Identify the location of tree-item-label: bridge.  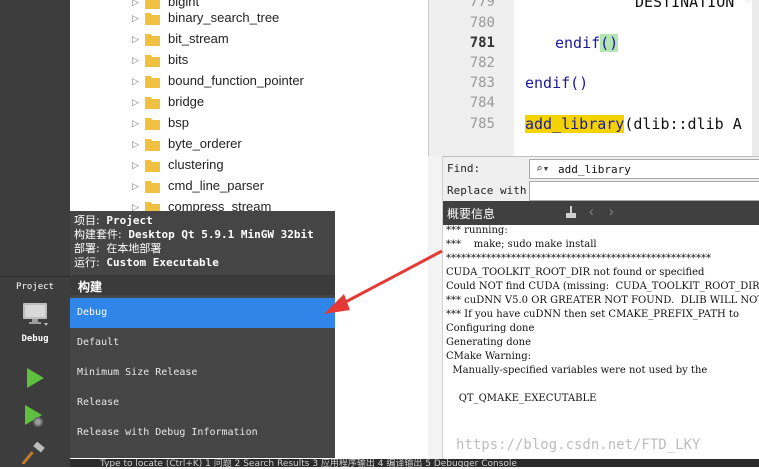
(186, 101).